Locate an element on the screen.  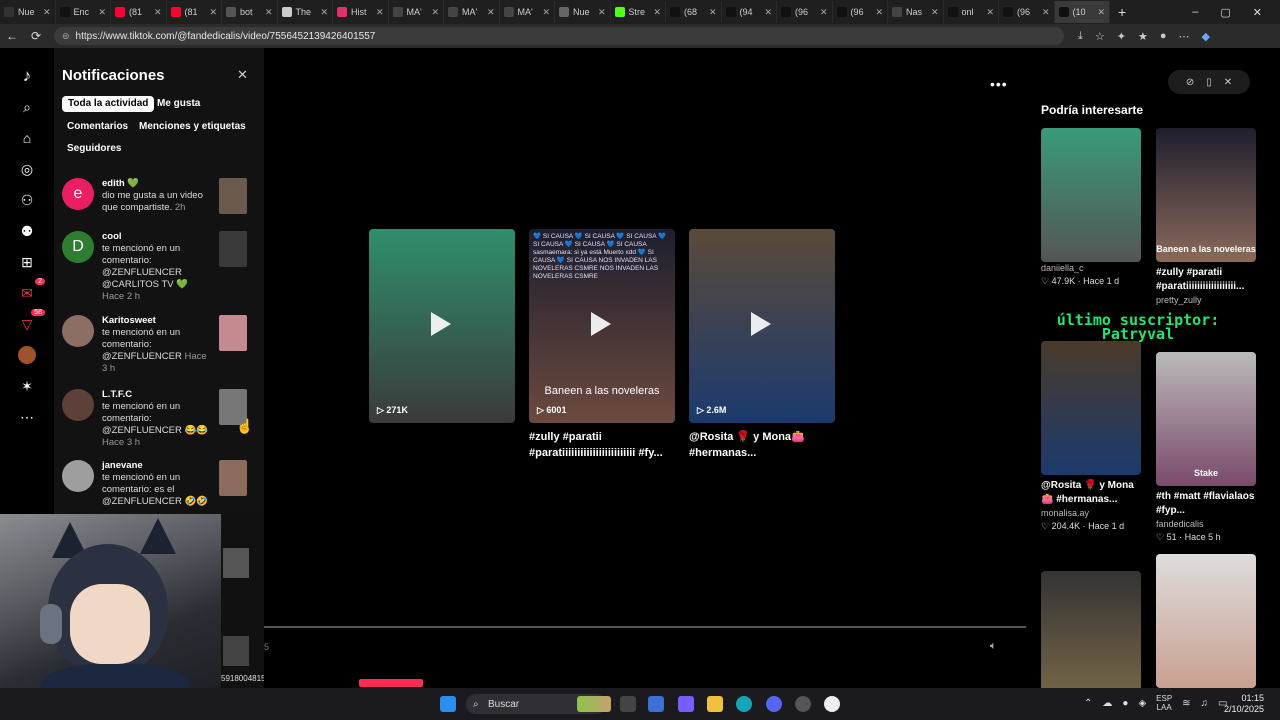
browser-tab: (68 ✕ is located at coordinates (694, 12).